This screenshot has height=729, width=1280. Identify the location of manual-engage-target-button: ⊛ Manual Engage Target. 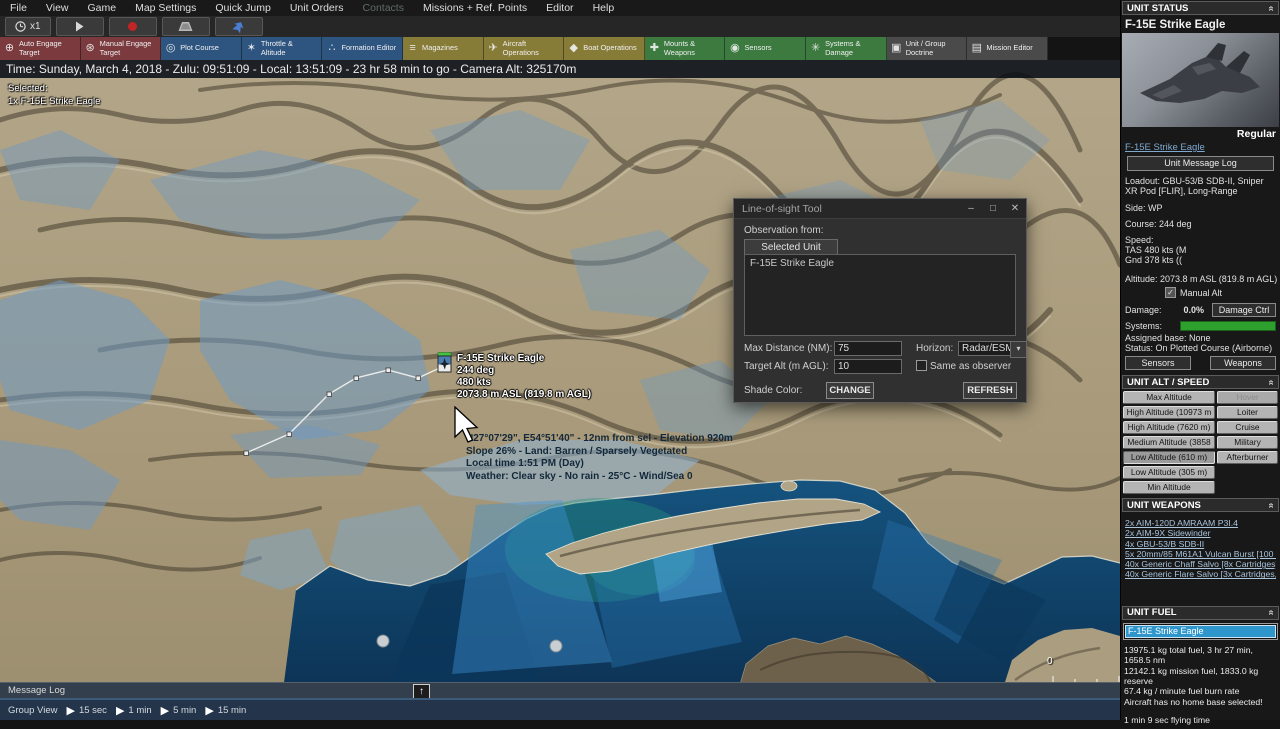
(121, 48).